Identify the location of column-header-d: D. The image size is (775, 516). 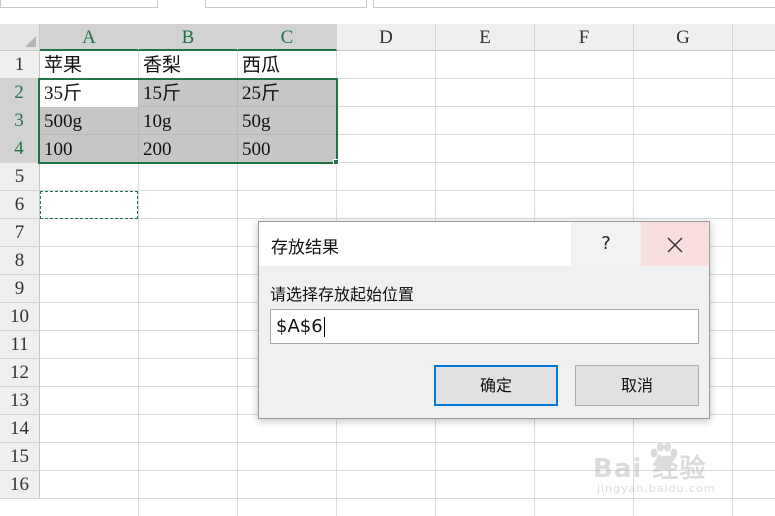
(386, 37).